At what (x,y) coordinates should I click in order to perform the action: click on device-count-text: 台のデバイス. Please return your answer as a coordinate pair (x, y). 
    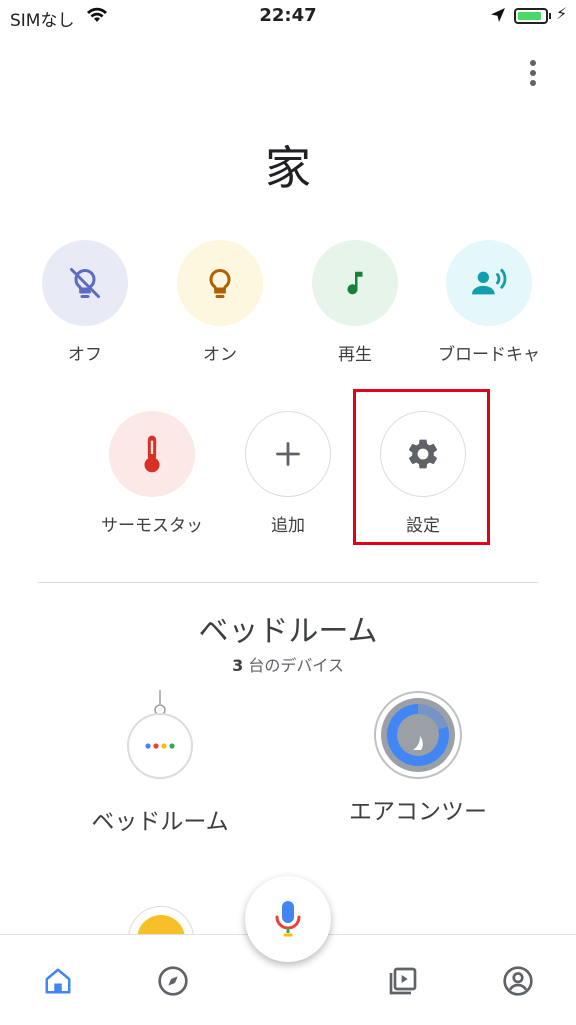
    Looking at the image, I should click on (296, 665).